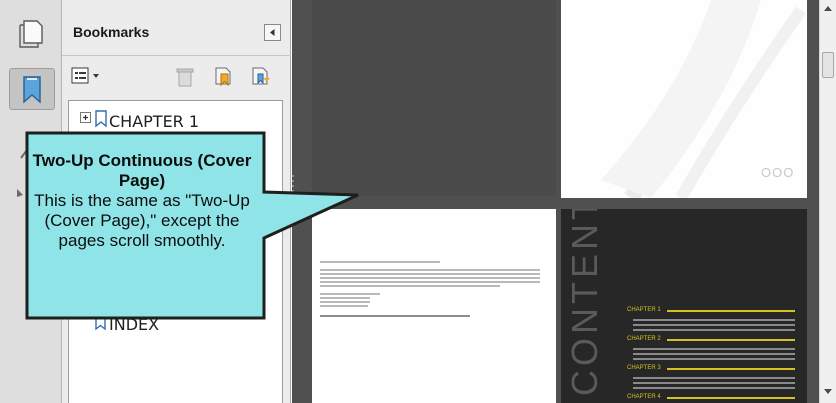 This screenshot has width=836, height=403. Describe the element at coordinates (142, 170) in the screenshot. I see `callout-title: Two-Up Continuous (Cover Page)` at that location.